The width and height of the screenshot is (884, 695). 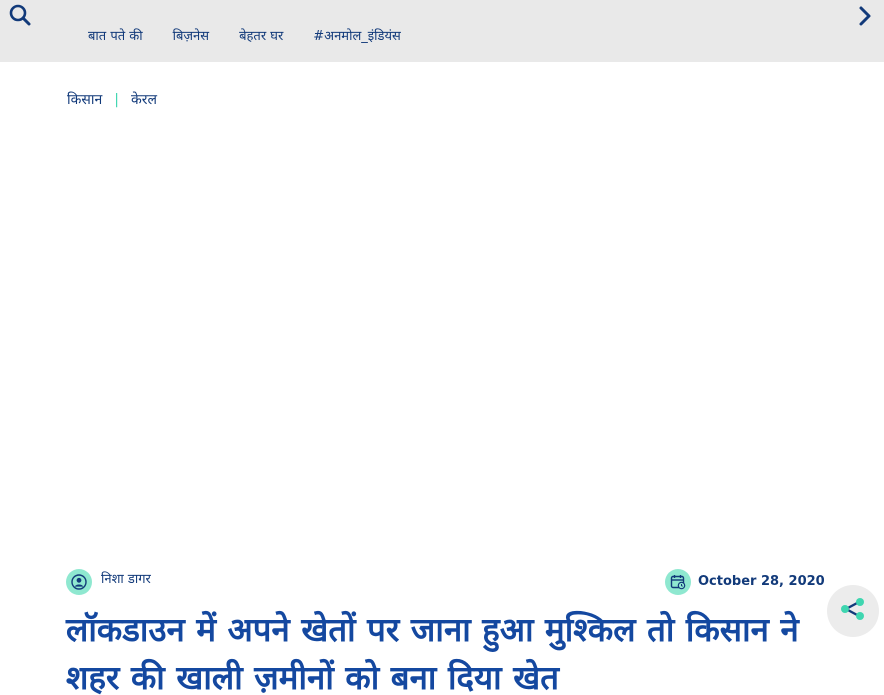 What do you see at coordinates (865, 16) in the screenshot?
I see `chevron-right-icon` at bounding box center [865, 16].